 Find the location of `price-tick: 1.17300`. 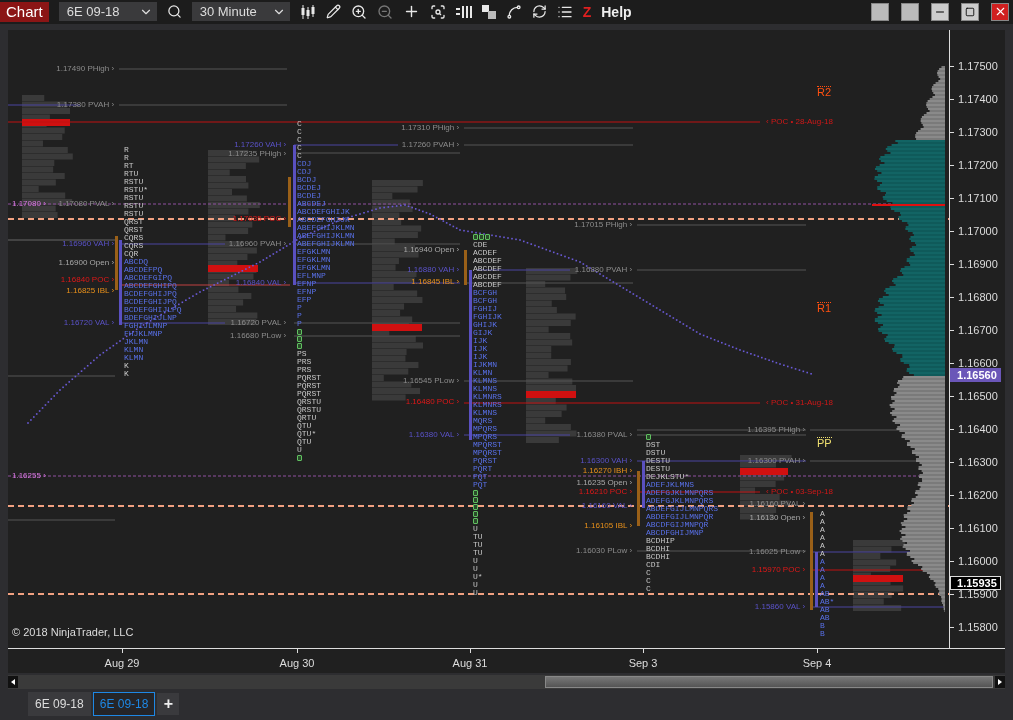

price-tick: 1.17300 is located at coordinates (978, 131).